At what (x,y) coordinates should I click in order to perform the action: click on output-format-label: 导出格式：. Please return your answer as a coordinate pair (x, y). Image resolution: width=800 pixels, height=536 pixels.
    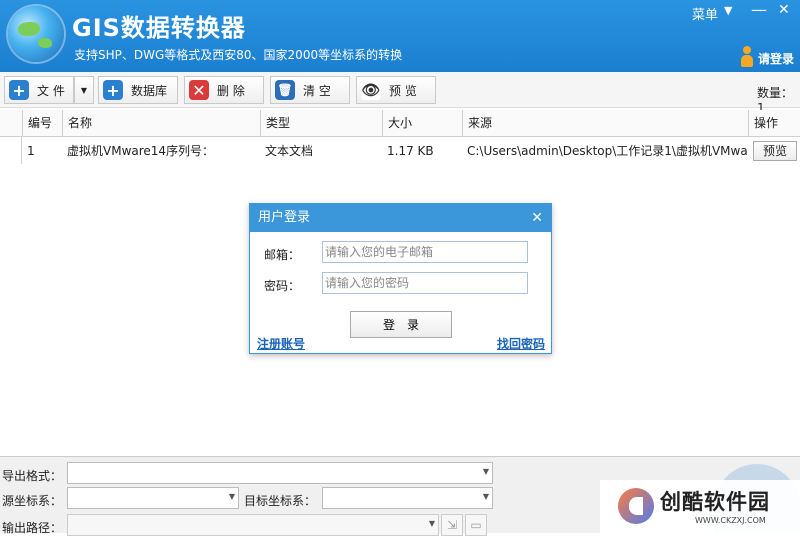
    Looking at the image, I should click on (32, 476).